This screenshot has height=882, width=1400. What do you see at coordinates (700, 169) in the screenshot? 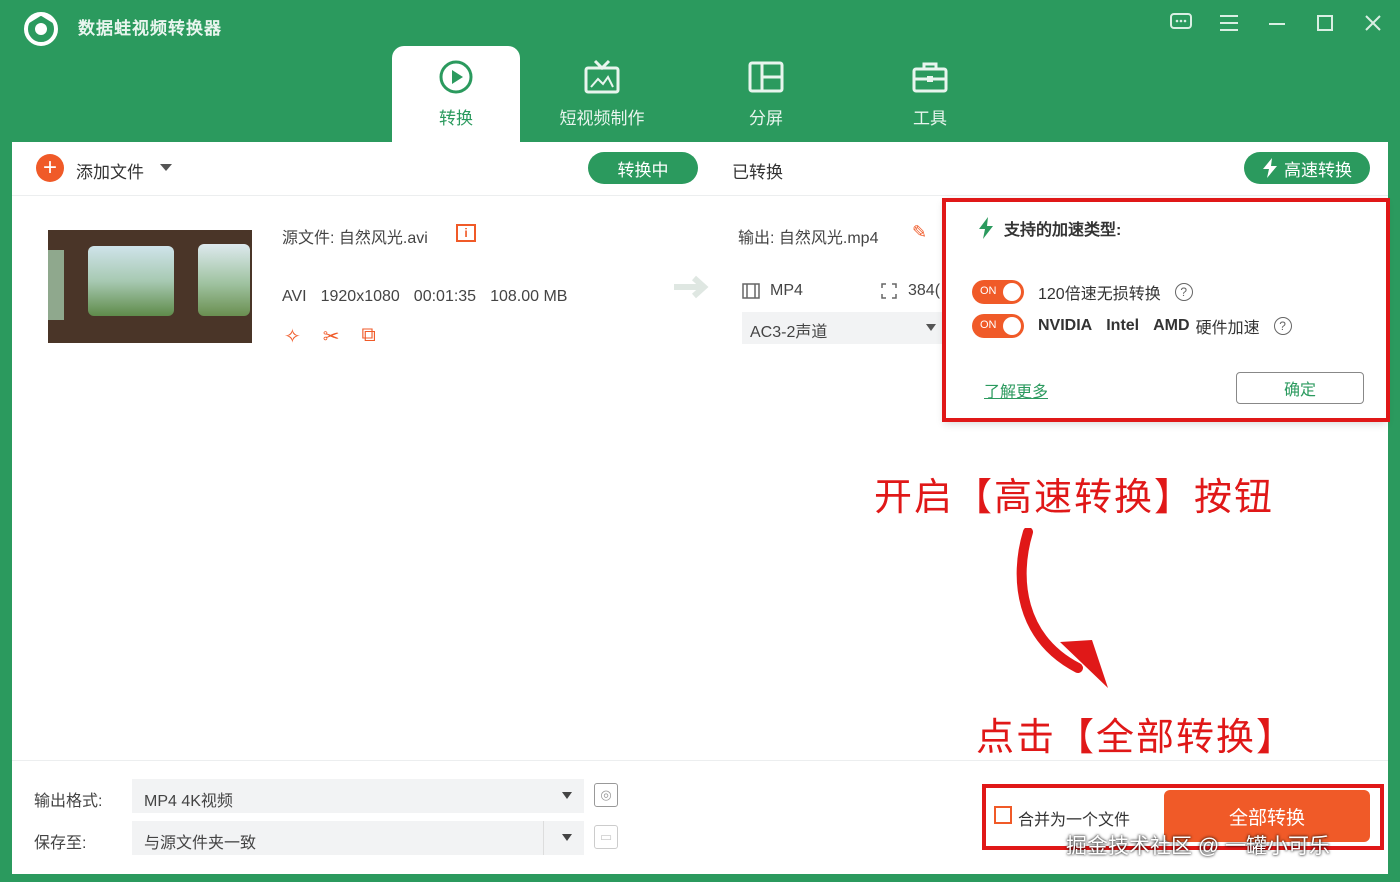
I see `toolbar: + 添加文件 转换中 已转换 高速转换` at bounding box center [700, 169].